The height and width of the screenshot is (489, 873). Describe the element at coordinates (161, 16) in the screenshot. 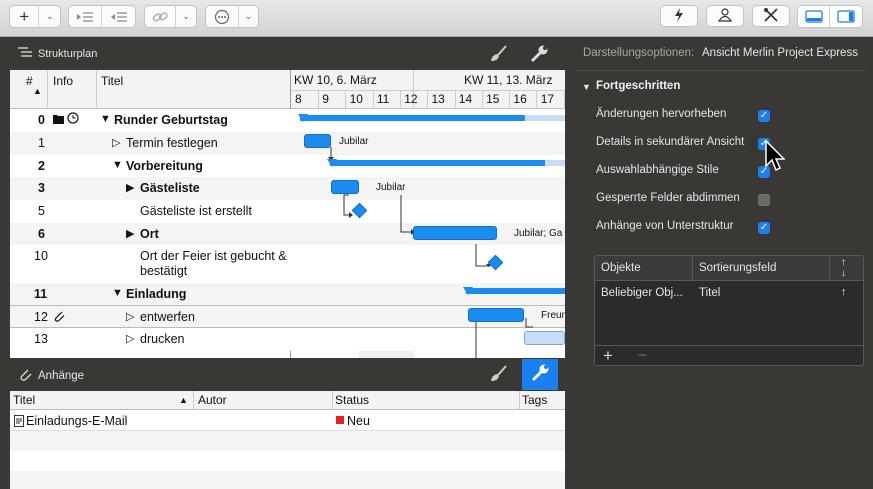

I see `link-icon` at that location.